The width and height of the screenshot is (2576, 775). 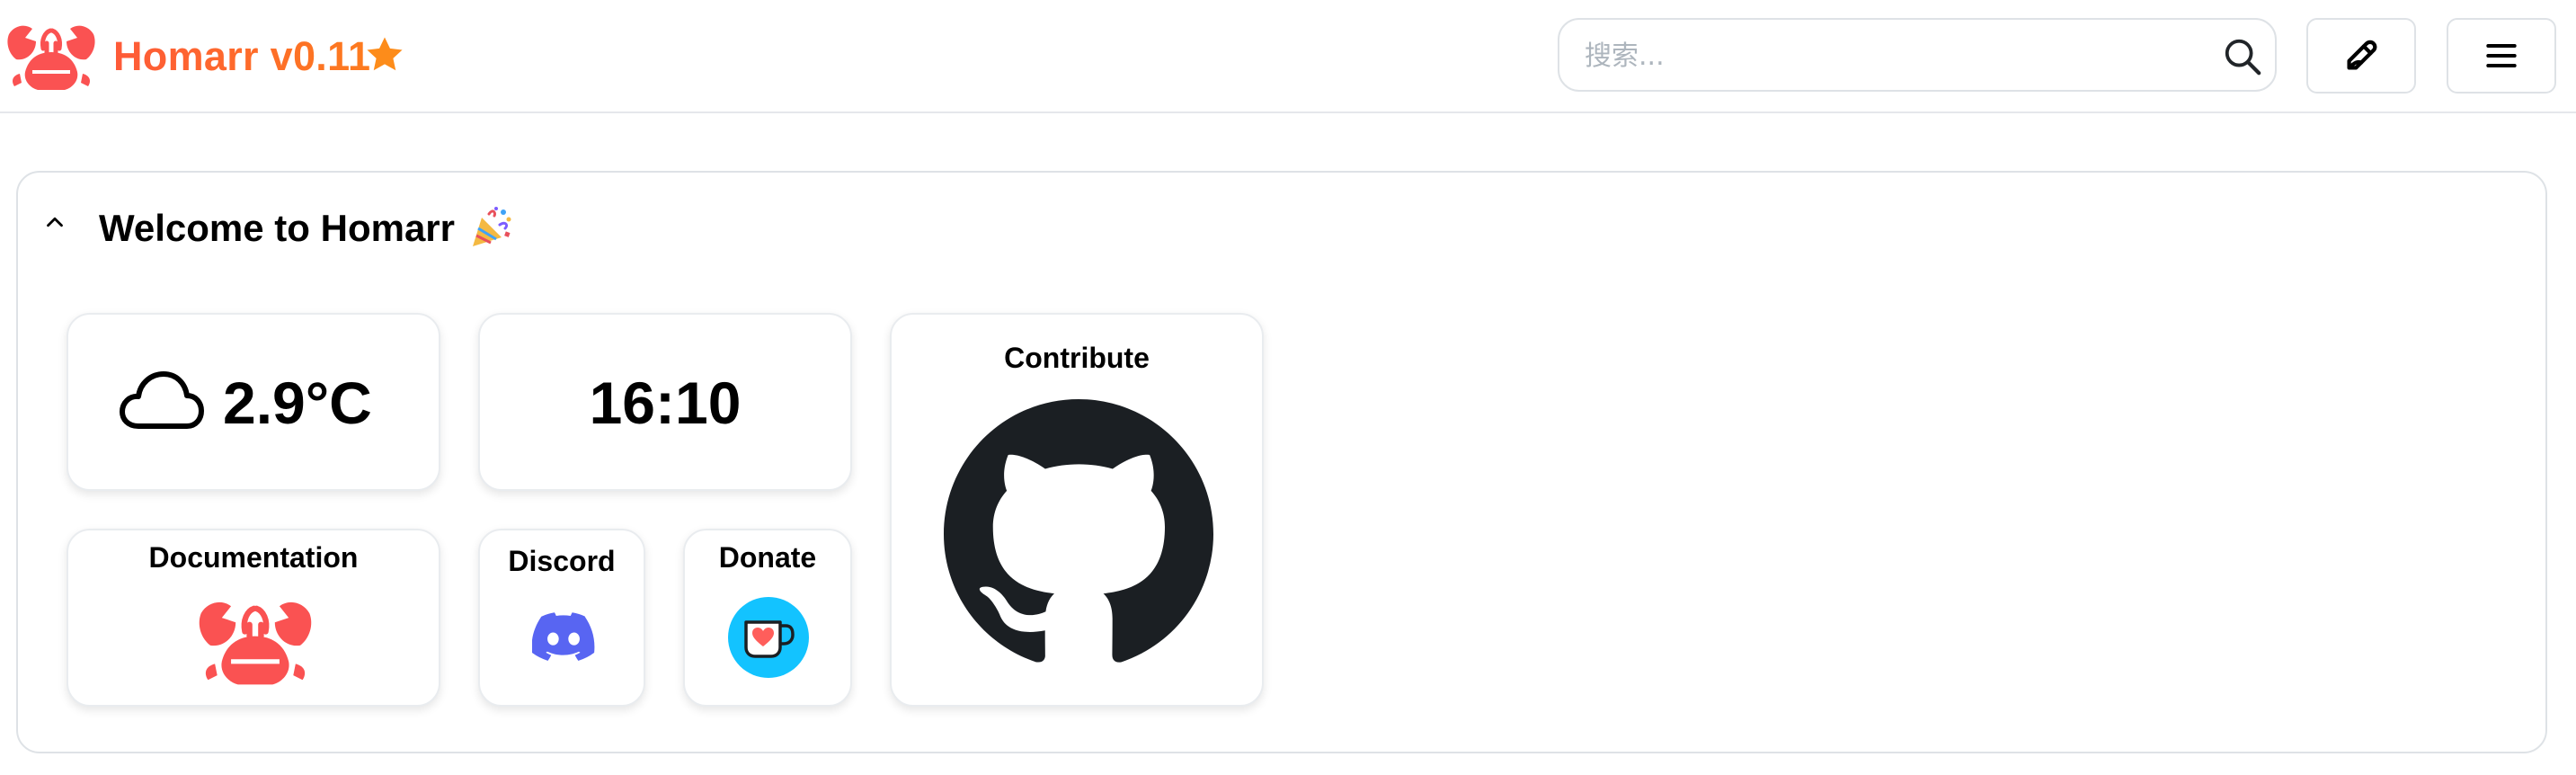 I want to click on discord-title: Discord, so click(x=562, y=561).